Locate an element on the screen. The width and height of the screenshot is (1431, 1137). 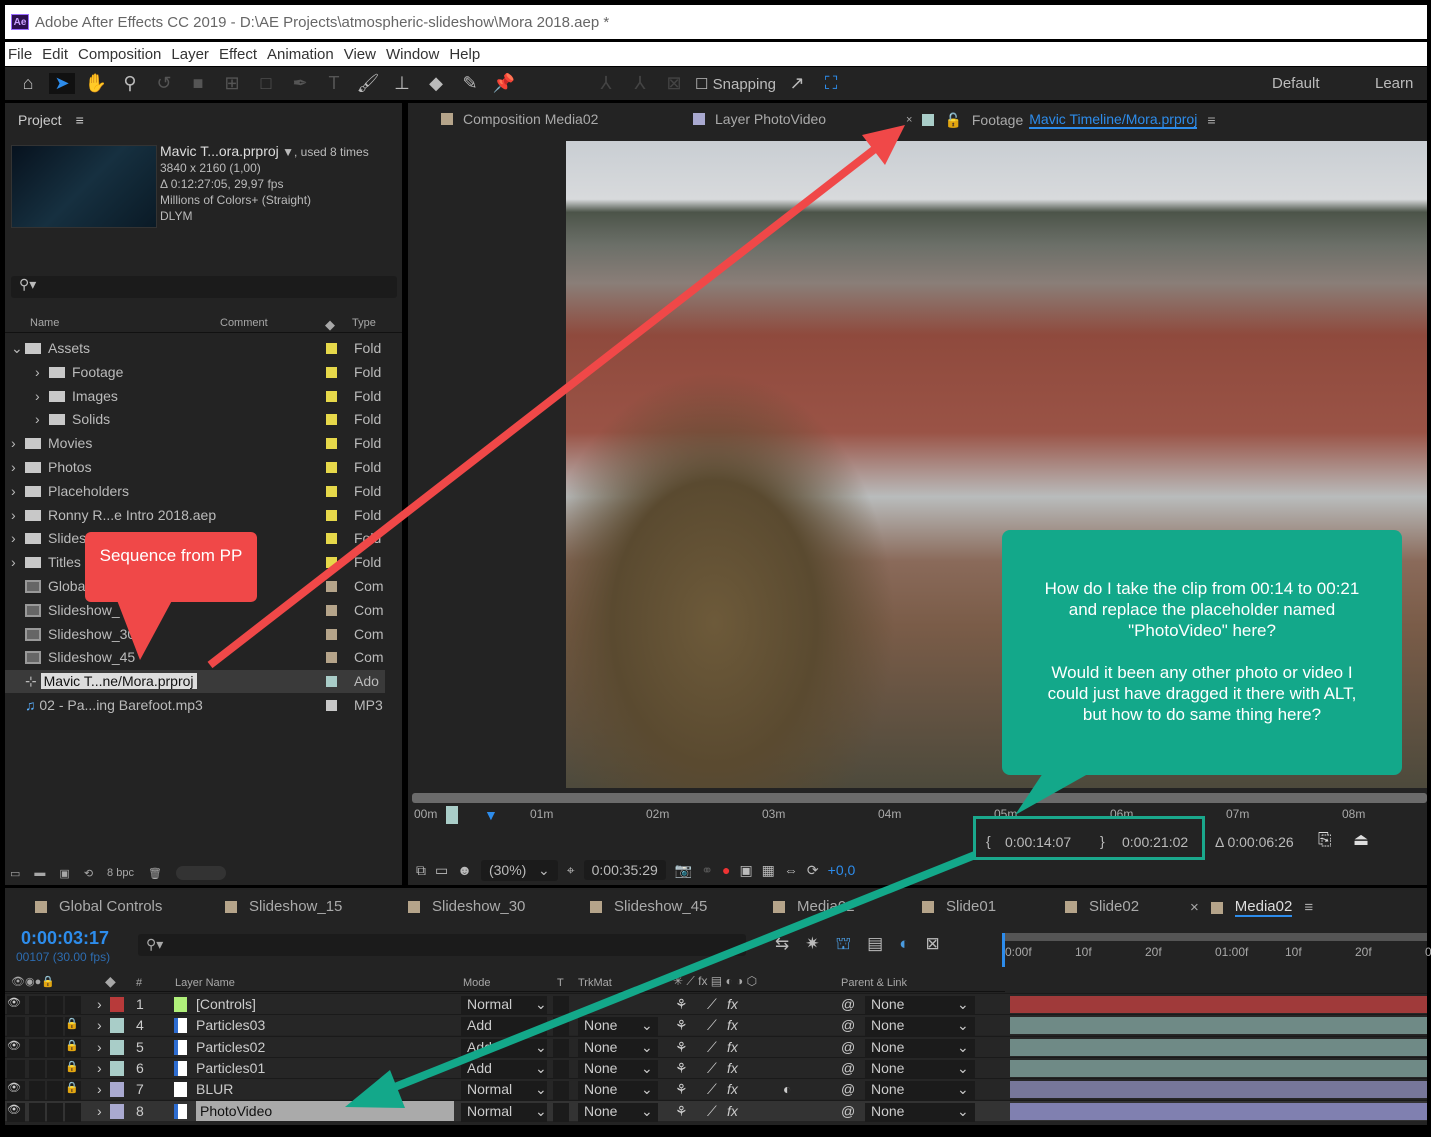
teal-arrow-head is located at coordinates (375, 1089).